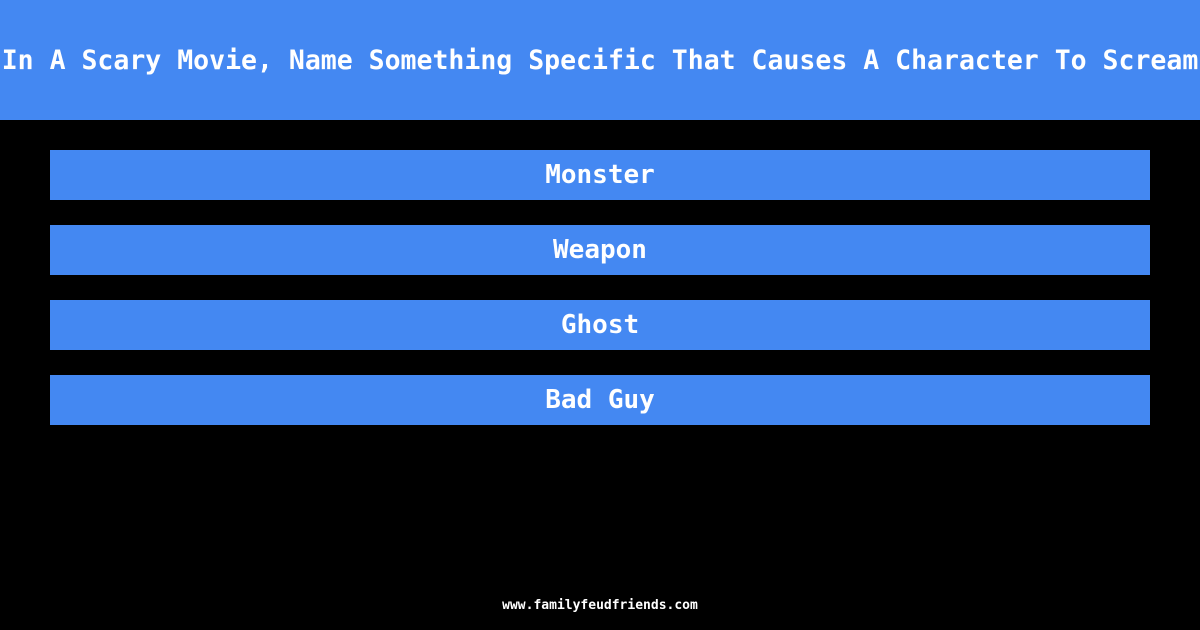 Image resolution: width=1200 pixels, height=630 pixels. What do you see at coordinates (600, 325) in the screenshot?
I see `answer-item: Ghost` at bounding box center [600, 325].